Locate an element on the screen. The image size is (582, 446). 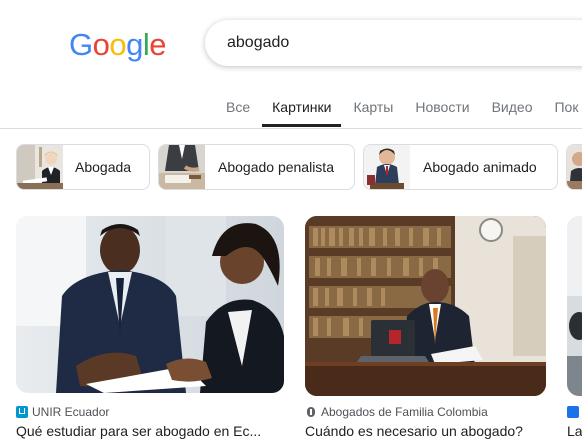
tab-news: Новости is located at coordinates (442, 111).